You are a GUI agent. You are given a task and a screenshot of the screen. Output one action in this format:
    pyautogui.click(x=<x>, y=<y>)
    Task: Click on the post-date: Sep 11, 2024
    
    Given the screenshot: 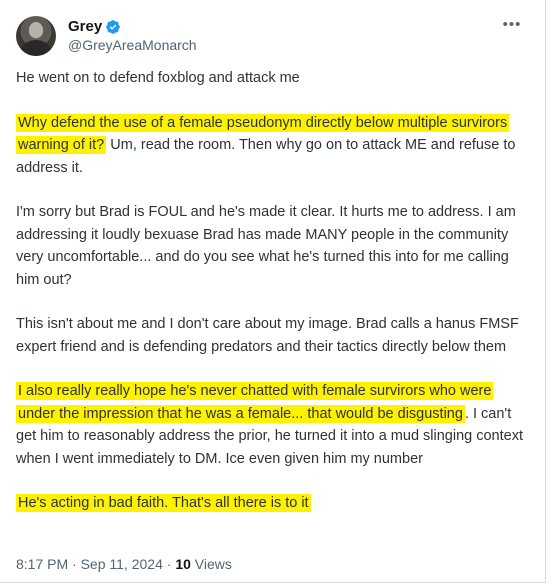 What is the action you would take?
    pyautogui.click(x=122, y=564)
    